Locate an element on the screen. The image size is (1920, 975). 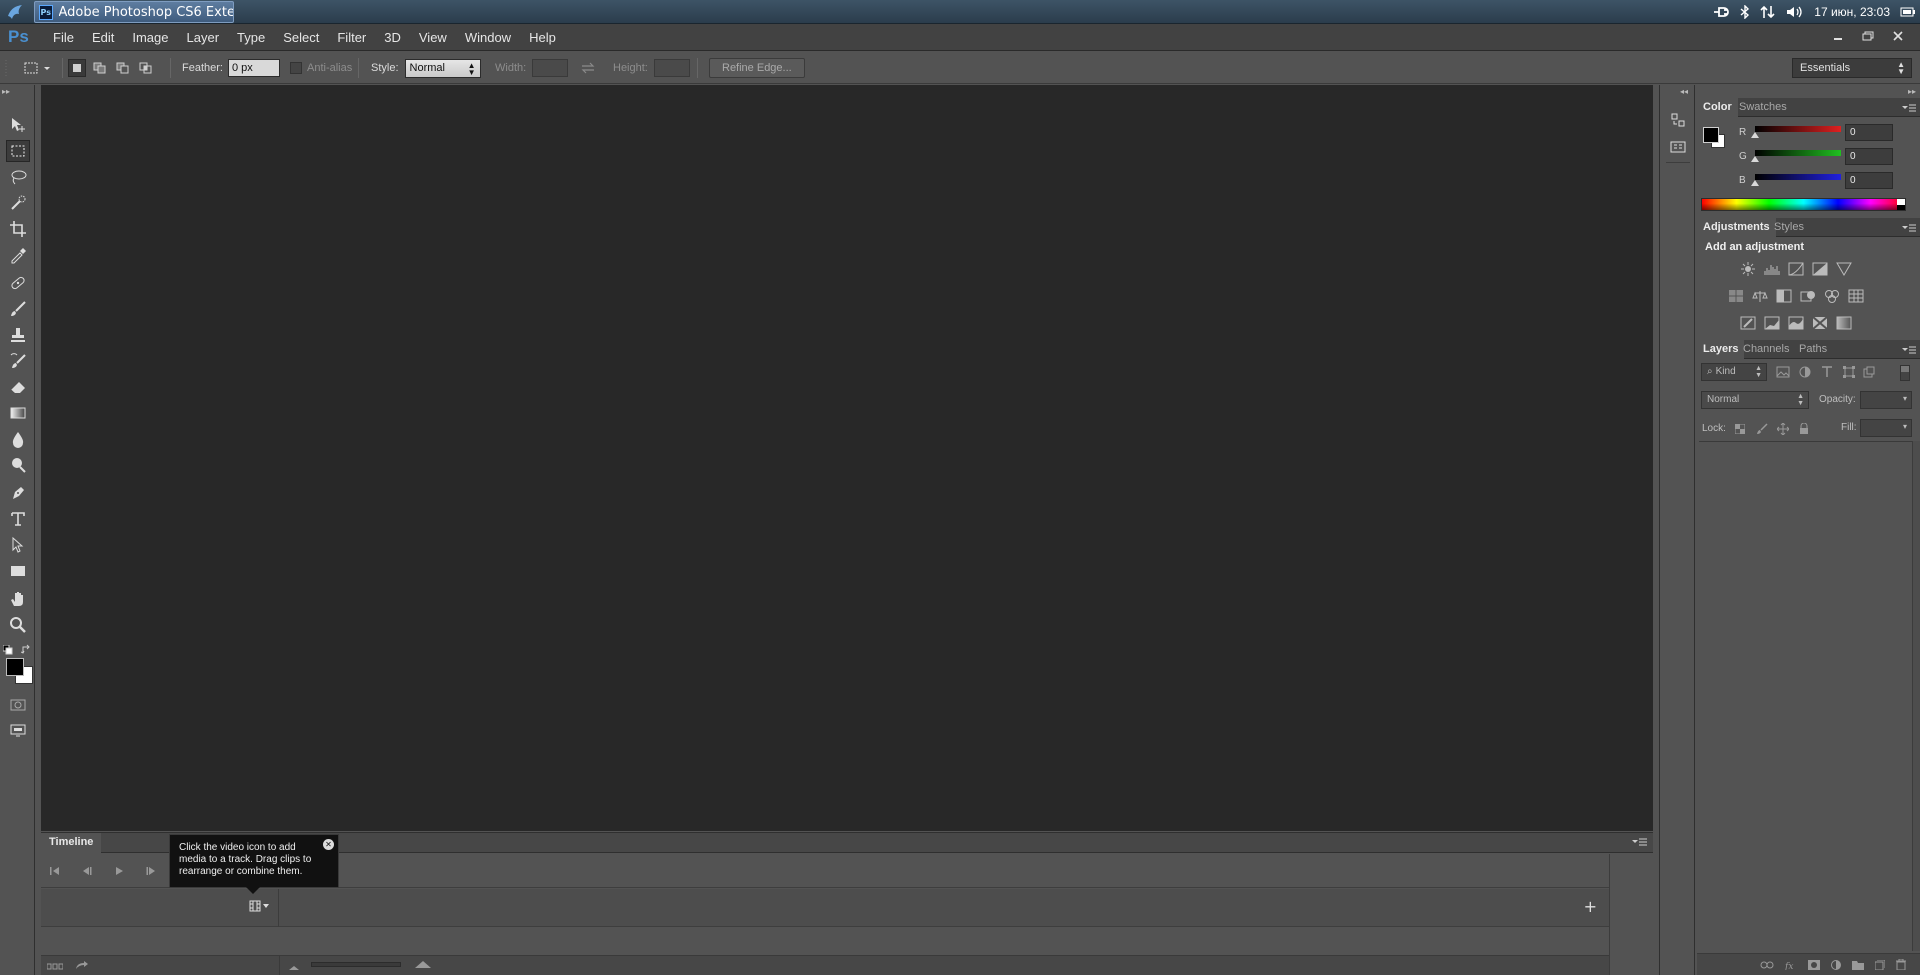
clock: 17 июн, 23:03 is located at coordinates (1852, 12).